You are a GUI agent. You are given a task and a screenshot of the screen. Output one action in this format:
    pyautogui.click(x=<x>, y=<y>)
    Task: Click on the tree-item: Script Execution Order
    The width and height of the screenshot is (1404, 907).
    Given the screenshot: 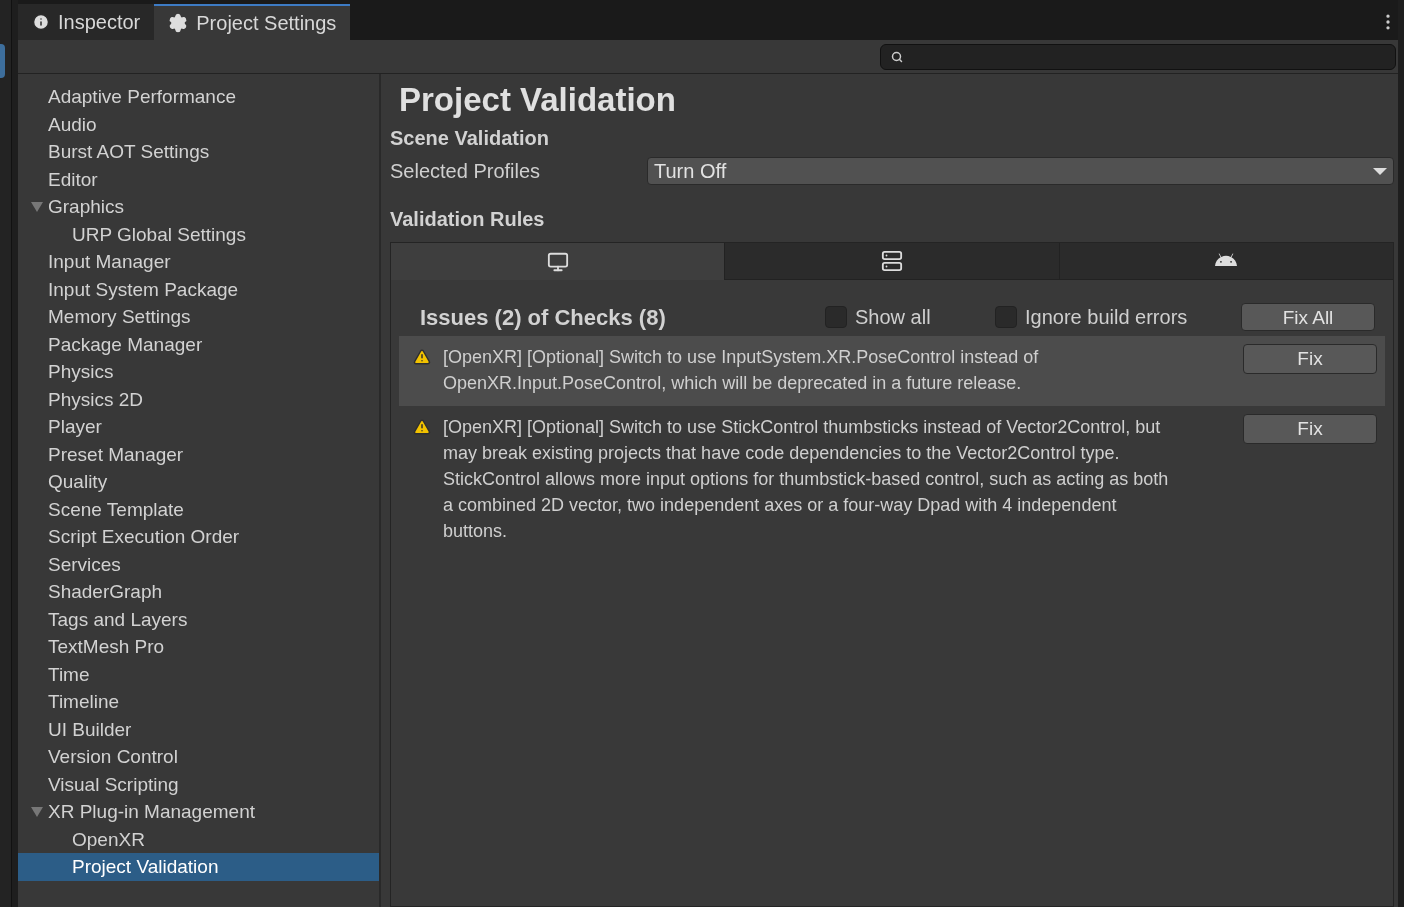 What is the action you would take?
    pyautogui.click(x=198, y=537)
    